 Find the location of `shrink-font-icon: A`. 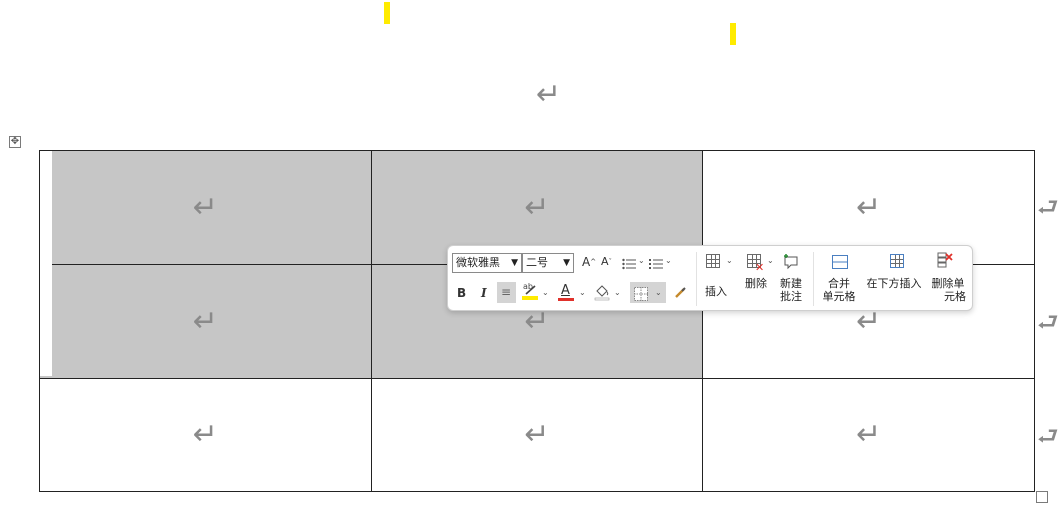

shrink-font-icon: A is located at coordinates (605, 261).